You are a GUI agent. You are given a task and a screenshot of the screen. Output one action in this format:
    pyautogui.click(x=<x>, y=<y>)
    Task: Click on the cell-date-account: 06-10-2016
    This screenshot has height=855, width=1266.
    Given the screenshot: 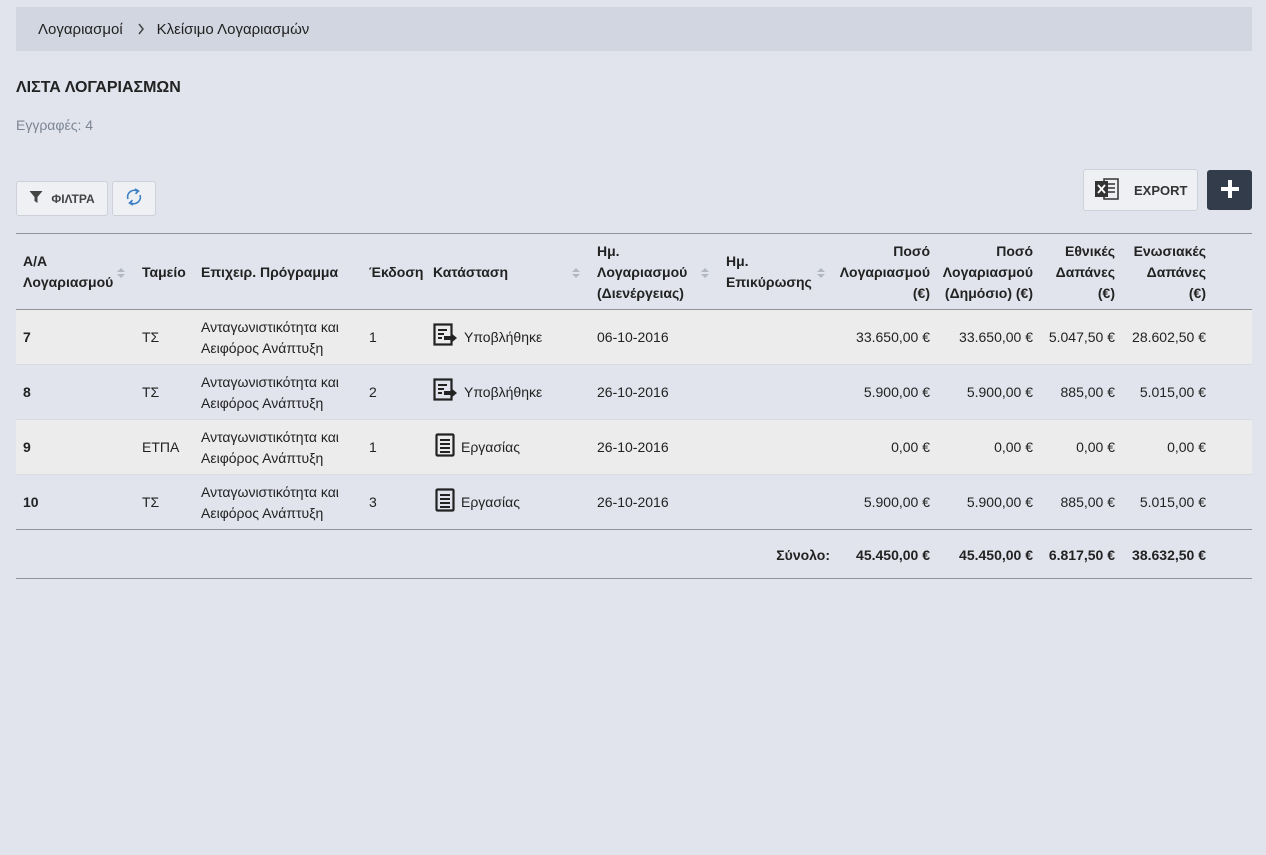 What is the action you would take?
    pyautogui.click(x=633, y=337)
    